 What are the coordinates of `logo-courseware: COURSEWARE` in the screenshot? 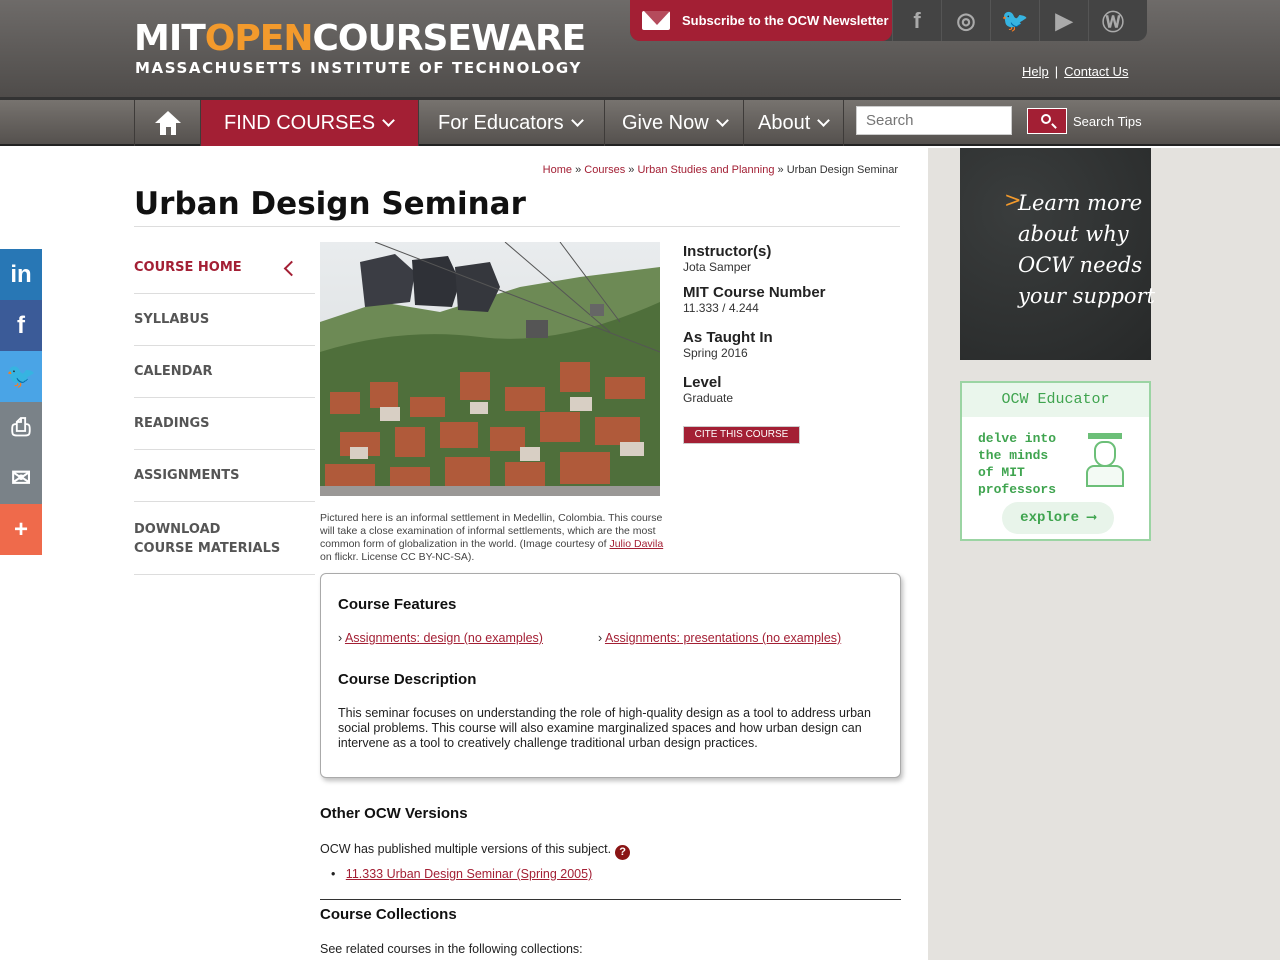 It's located at (449, 38).